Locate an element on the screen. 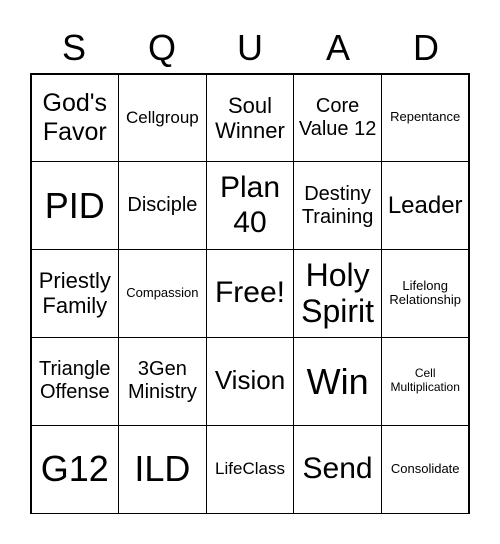 Image resolution: width=500 pixels, height=544 pixels. cell-text: Holy Spirit is located at coordinates (338, 293).